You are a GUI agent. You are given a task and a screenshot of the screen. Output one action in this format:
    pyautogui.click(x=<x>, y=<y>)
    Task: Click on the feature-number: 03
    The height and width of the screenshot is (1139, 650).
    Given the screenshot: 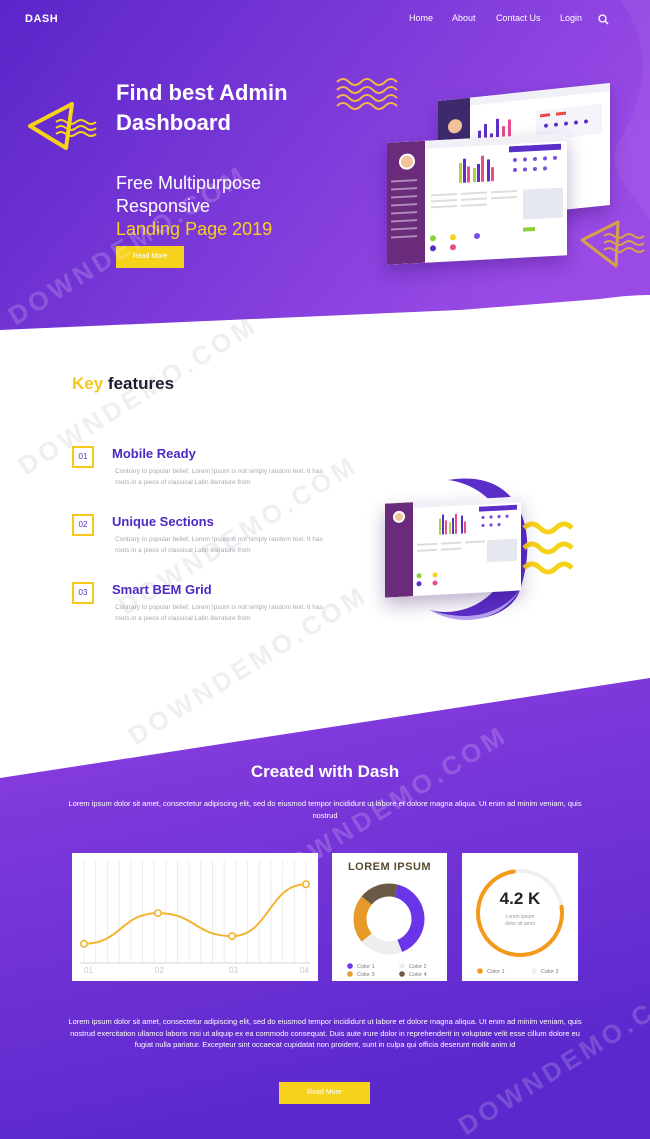 What is the action you would take?
    pyautogui.click(x=83, y=593)
    